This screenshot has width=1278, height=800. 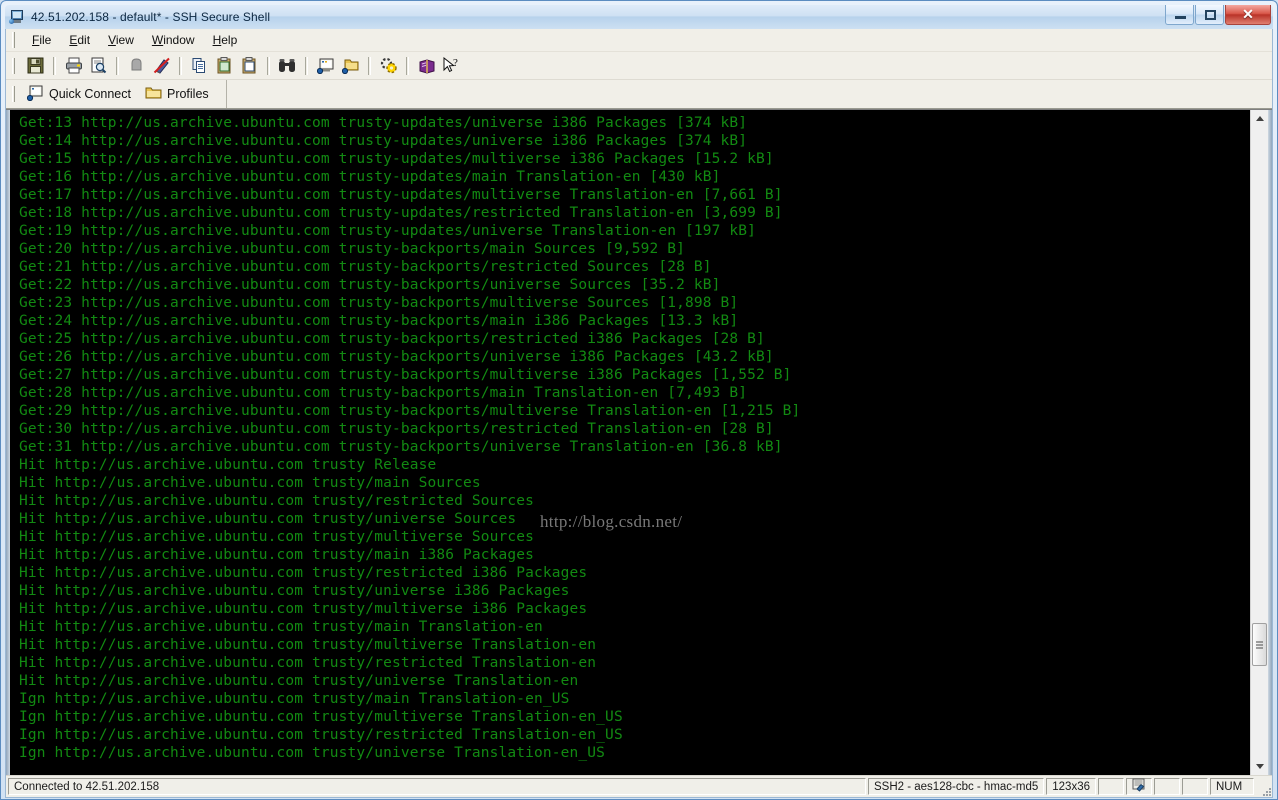 I want to click on menu-file-label-rest: ile, so click(x=45, y=40).